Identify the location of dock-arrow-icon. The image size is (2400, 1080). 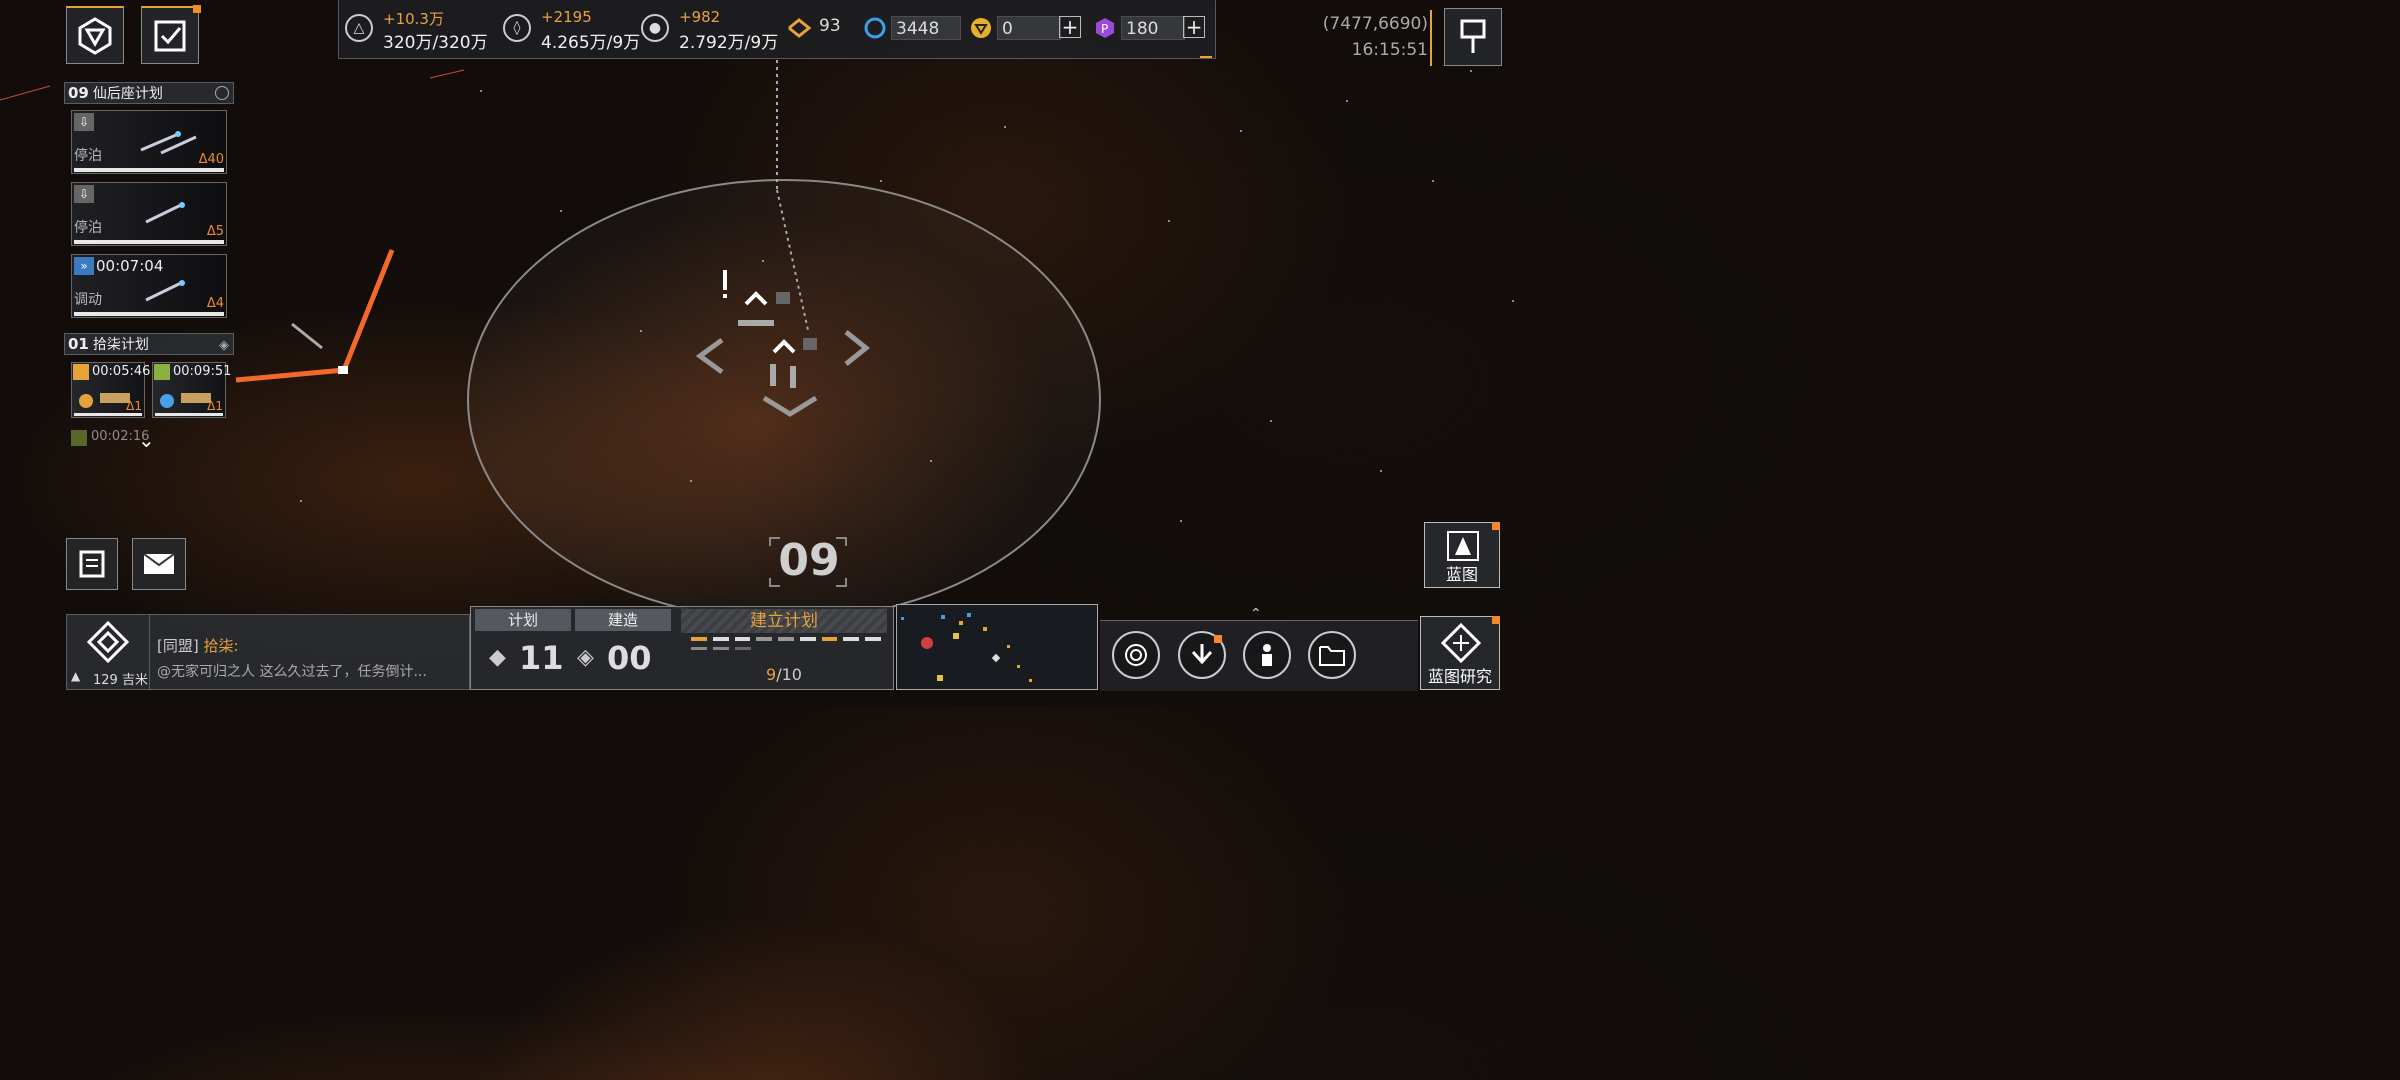
(1202, 654).